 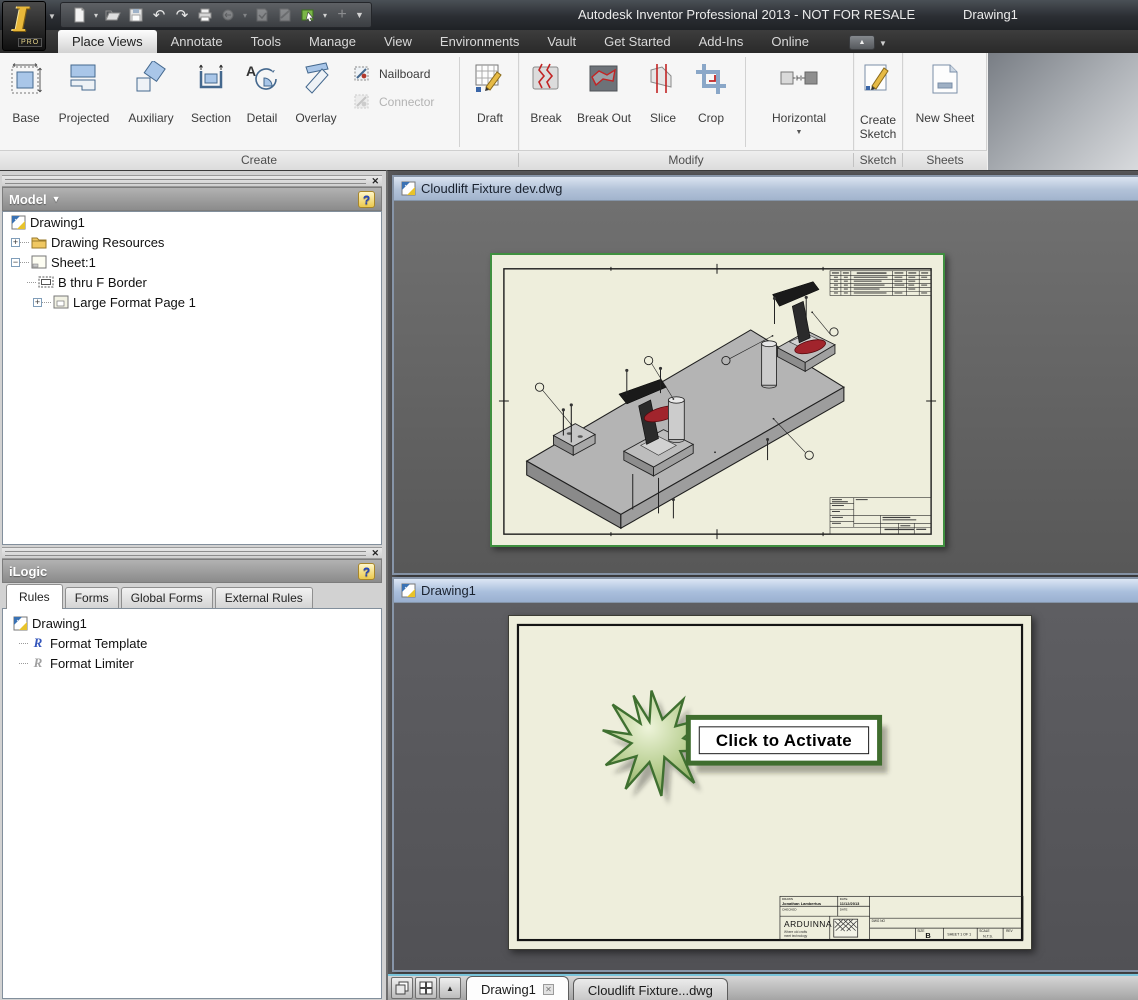 I want to click on tab-place-views: Place Views, so click(x=107, y=41).